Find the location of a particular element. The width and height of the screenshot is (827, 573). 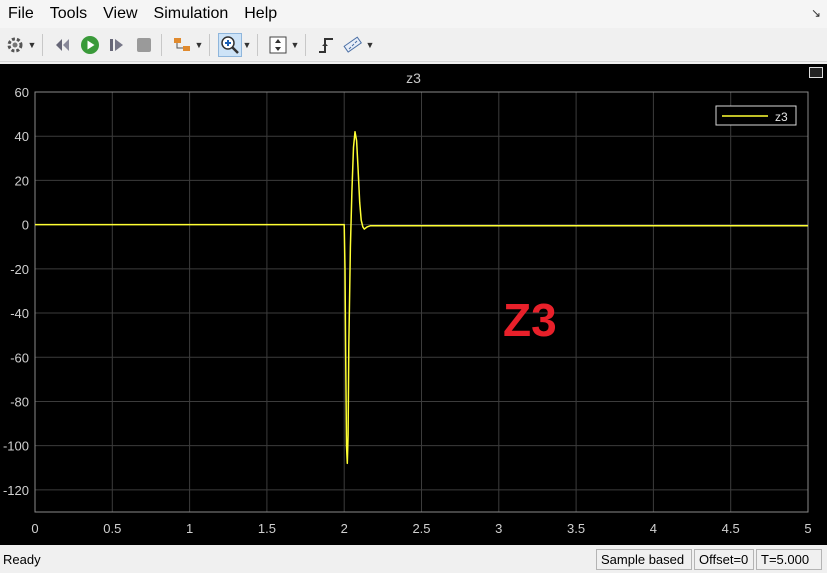

step-forward-icon is located at coordinates (117, 45).